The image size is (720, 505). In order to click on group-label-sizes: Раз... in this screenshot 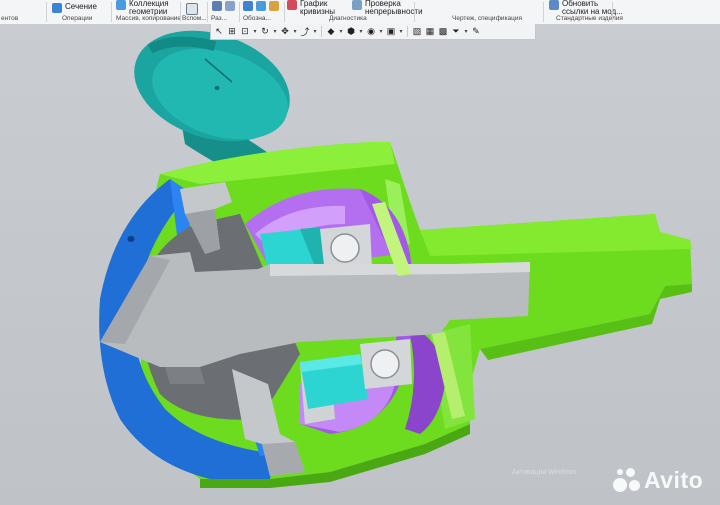, I will do `click(219, 18)`.